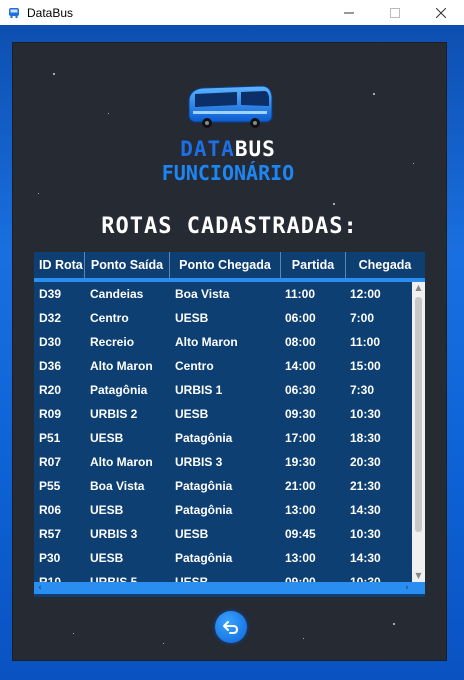 This screenshot has height=680, width=464. What do you see at coordinates (50, 558) in the screenshot?
I see `table-cell: P30` at bounding box center [50, 558].